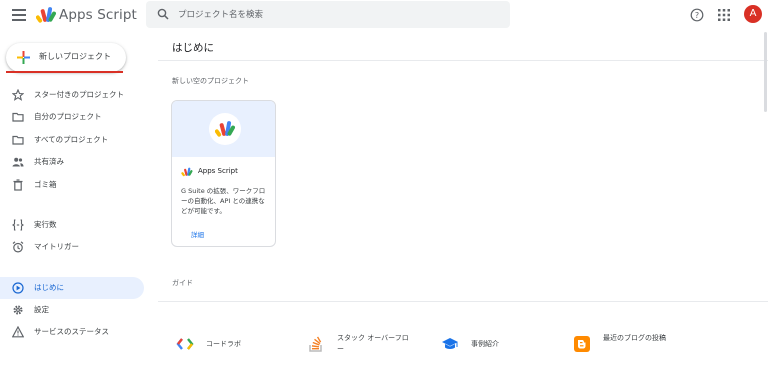 Image resolution: width=768 pixels, height=374 pixels. Describe the element at coordinates (197, 234) in the screenshot. I see `card-details-link: 詳細` at that location.